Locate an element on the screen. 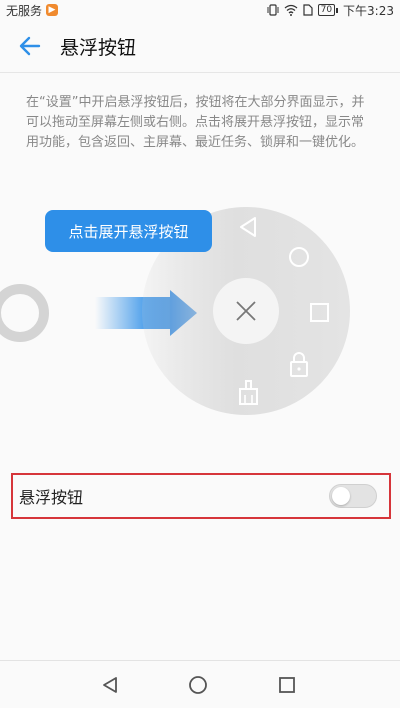  status-right: 70 下午3:23 is located at coordinates (330, 10).